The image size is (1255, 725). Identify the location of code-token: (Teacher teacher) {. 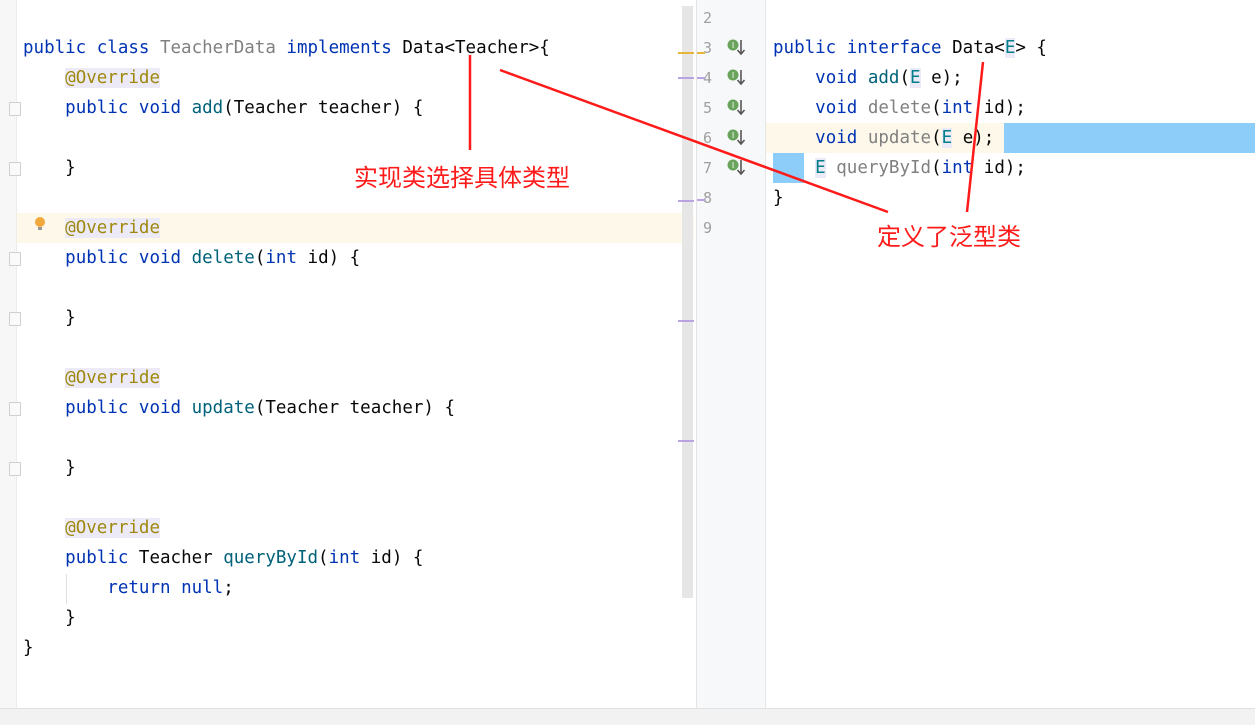
(323, 108).